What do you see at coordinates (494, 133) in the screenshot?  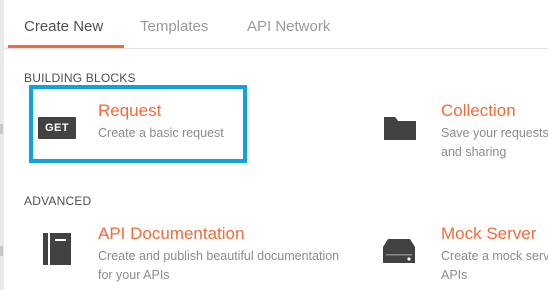 I see `collection-description-line-1: Save your requests` at bounding box center [494, 133].